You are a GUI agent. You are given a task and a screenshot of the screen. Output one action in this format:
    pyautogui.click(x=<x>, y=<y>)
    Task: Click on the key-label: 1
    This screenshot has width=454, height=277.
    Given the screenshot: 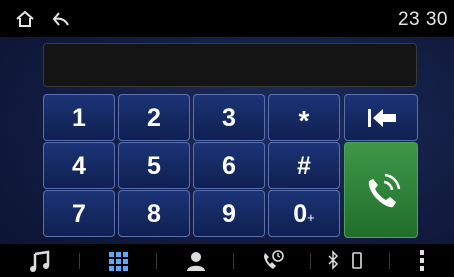 What is the action you would take?
    pyautogui.click(x=79, y=118)
    